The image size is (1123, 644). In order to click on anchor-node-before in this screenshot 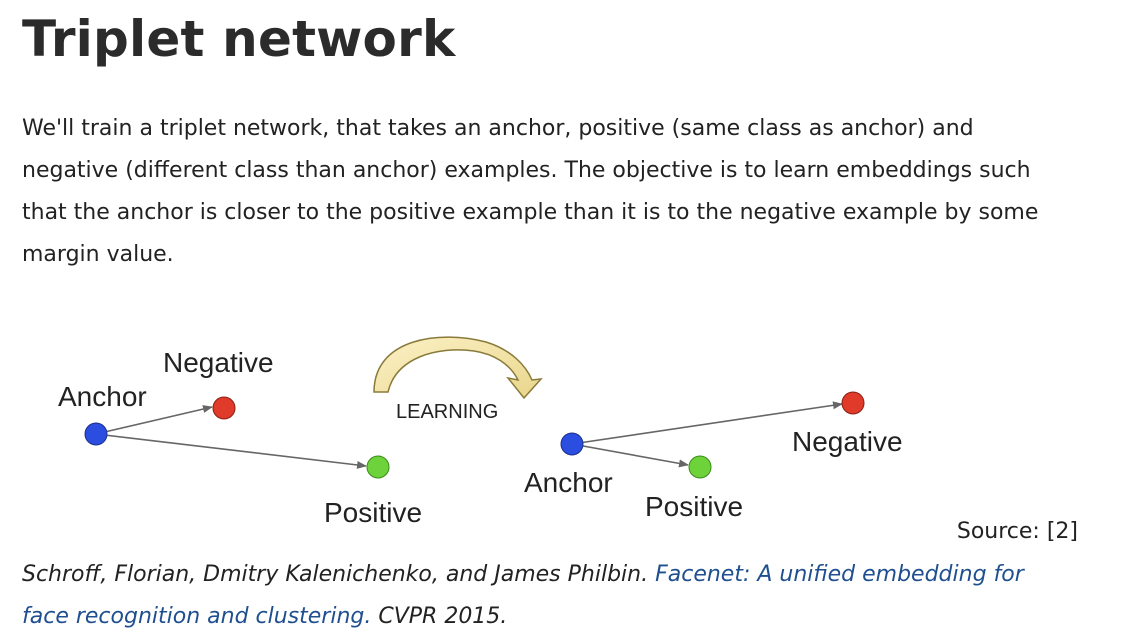, I will do `click(96, 434)`.